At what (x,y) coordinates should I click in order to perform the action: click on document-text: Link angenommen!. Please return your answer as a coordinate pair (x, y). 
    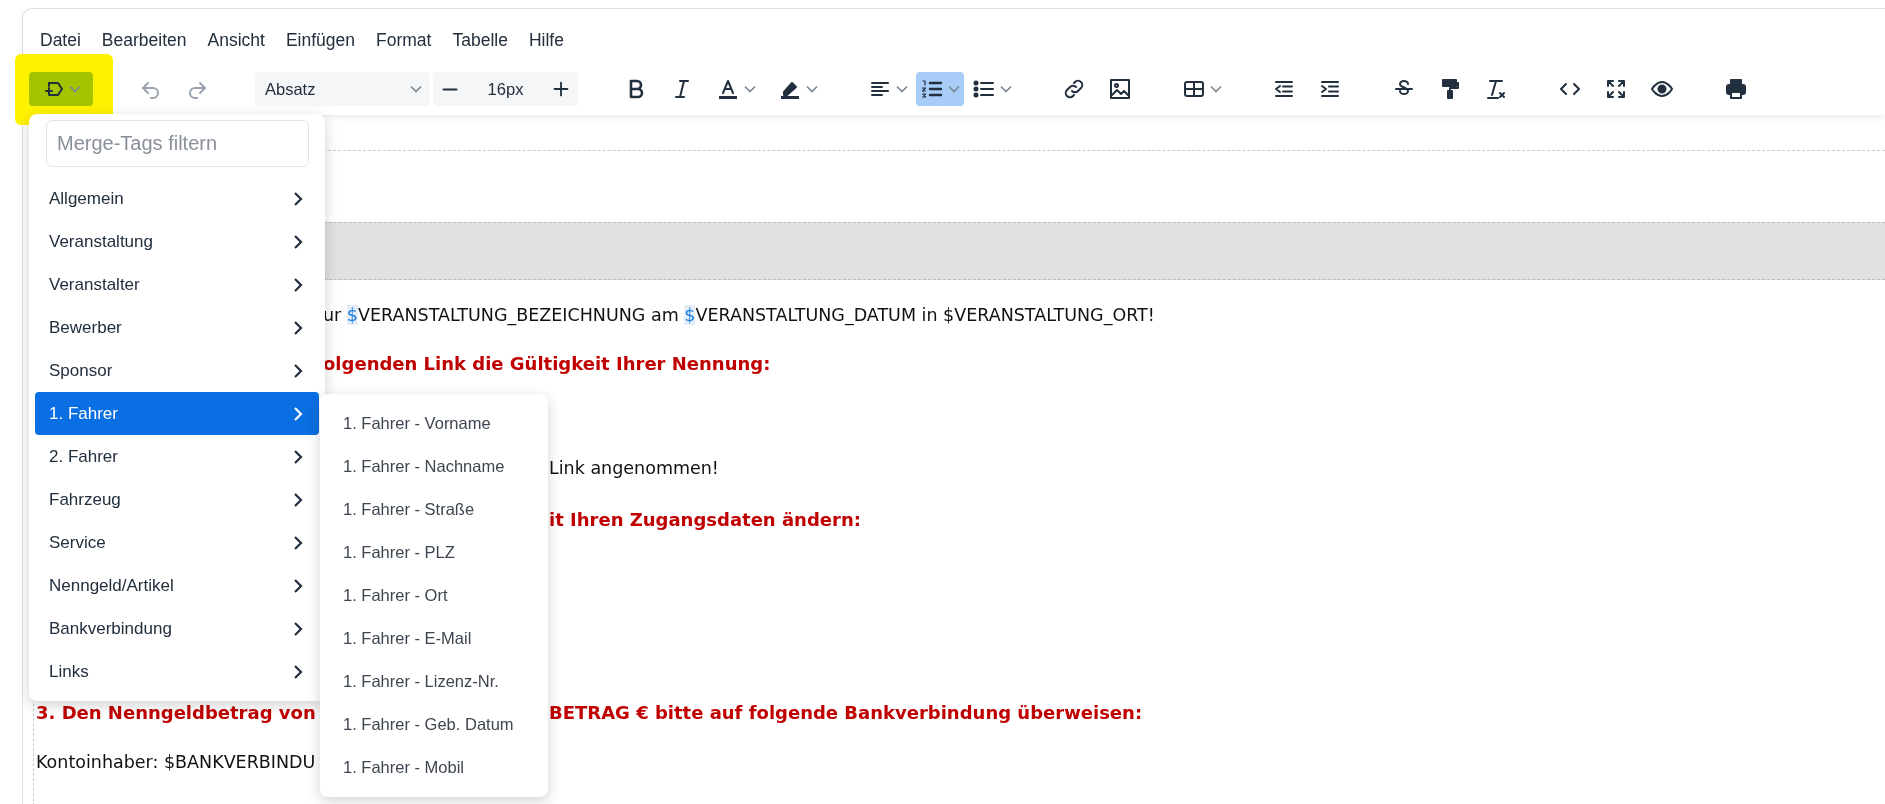
    Looking at the image, I should click on (633, 468).